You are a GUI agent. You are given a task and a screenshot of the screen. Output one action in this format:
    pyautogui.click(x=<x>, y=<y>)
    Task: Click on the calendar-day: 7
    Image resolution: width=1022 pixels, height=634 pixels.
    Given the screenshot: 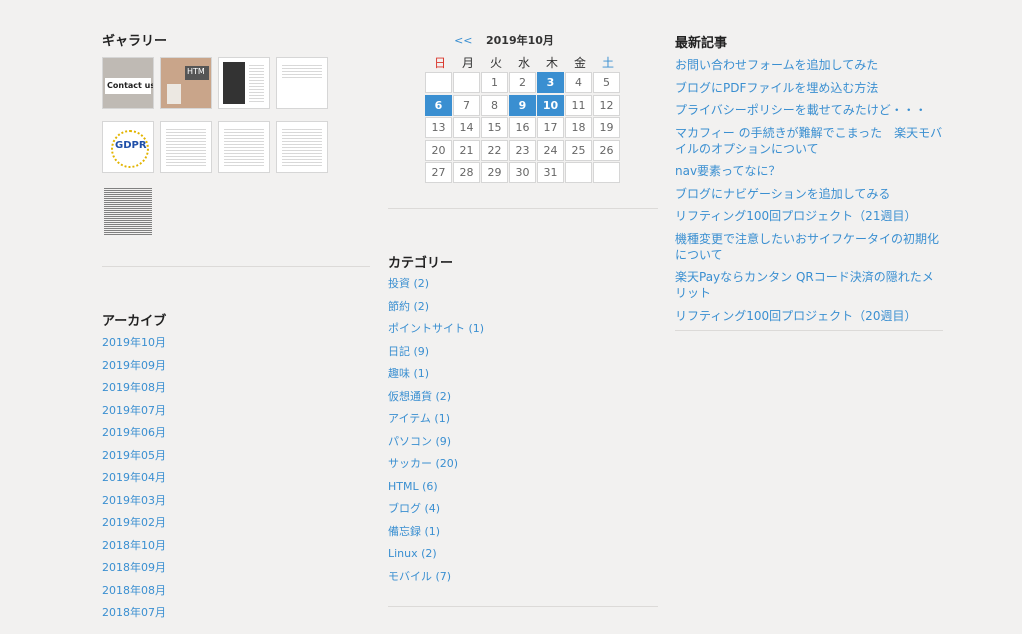 What is the action you would take?
    pyautogui.click(x=466, y=105)
    